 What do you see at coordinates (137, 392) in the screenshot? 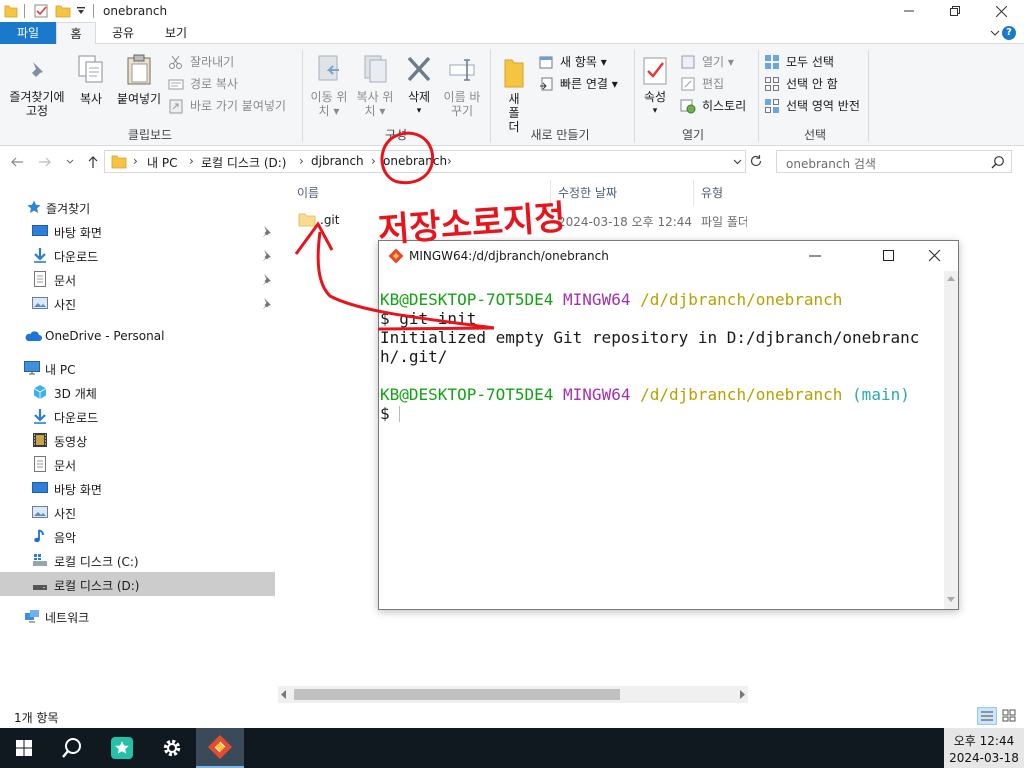
I see `nav-3d-objects: 3D 개체` at bounding box center [137, 392].